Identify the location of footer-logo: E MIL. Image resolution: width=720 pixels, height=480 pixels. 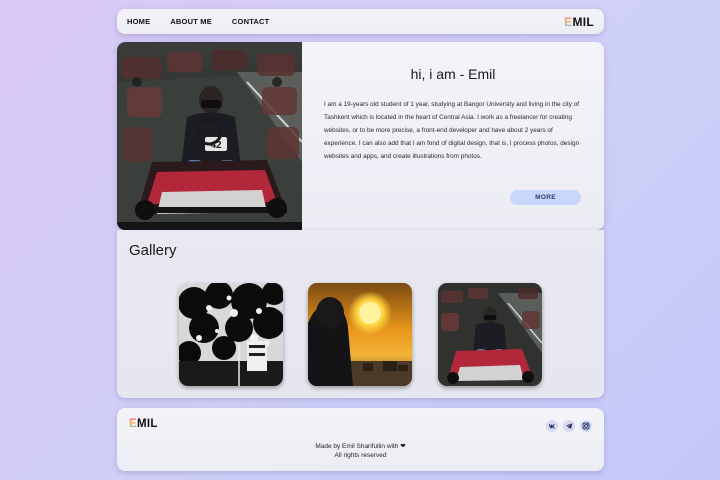
(143, 424).